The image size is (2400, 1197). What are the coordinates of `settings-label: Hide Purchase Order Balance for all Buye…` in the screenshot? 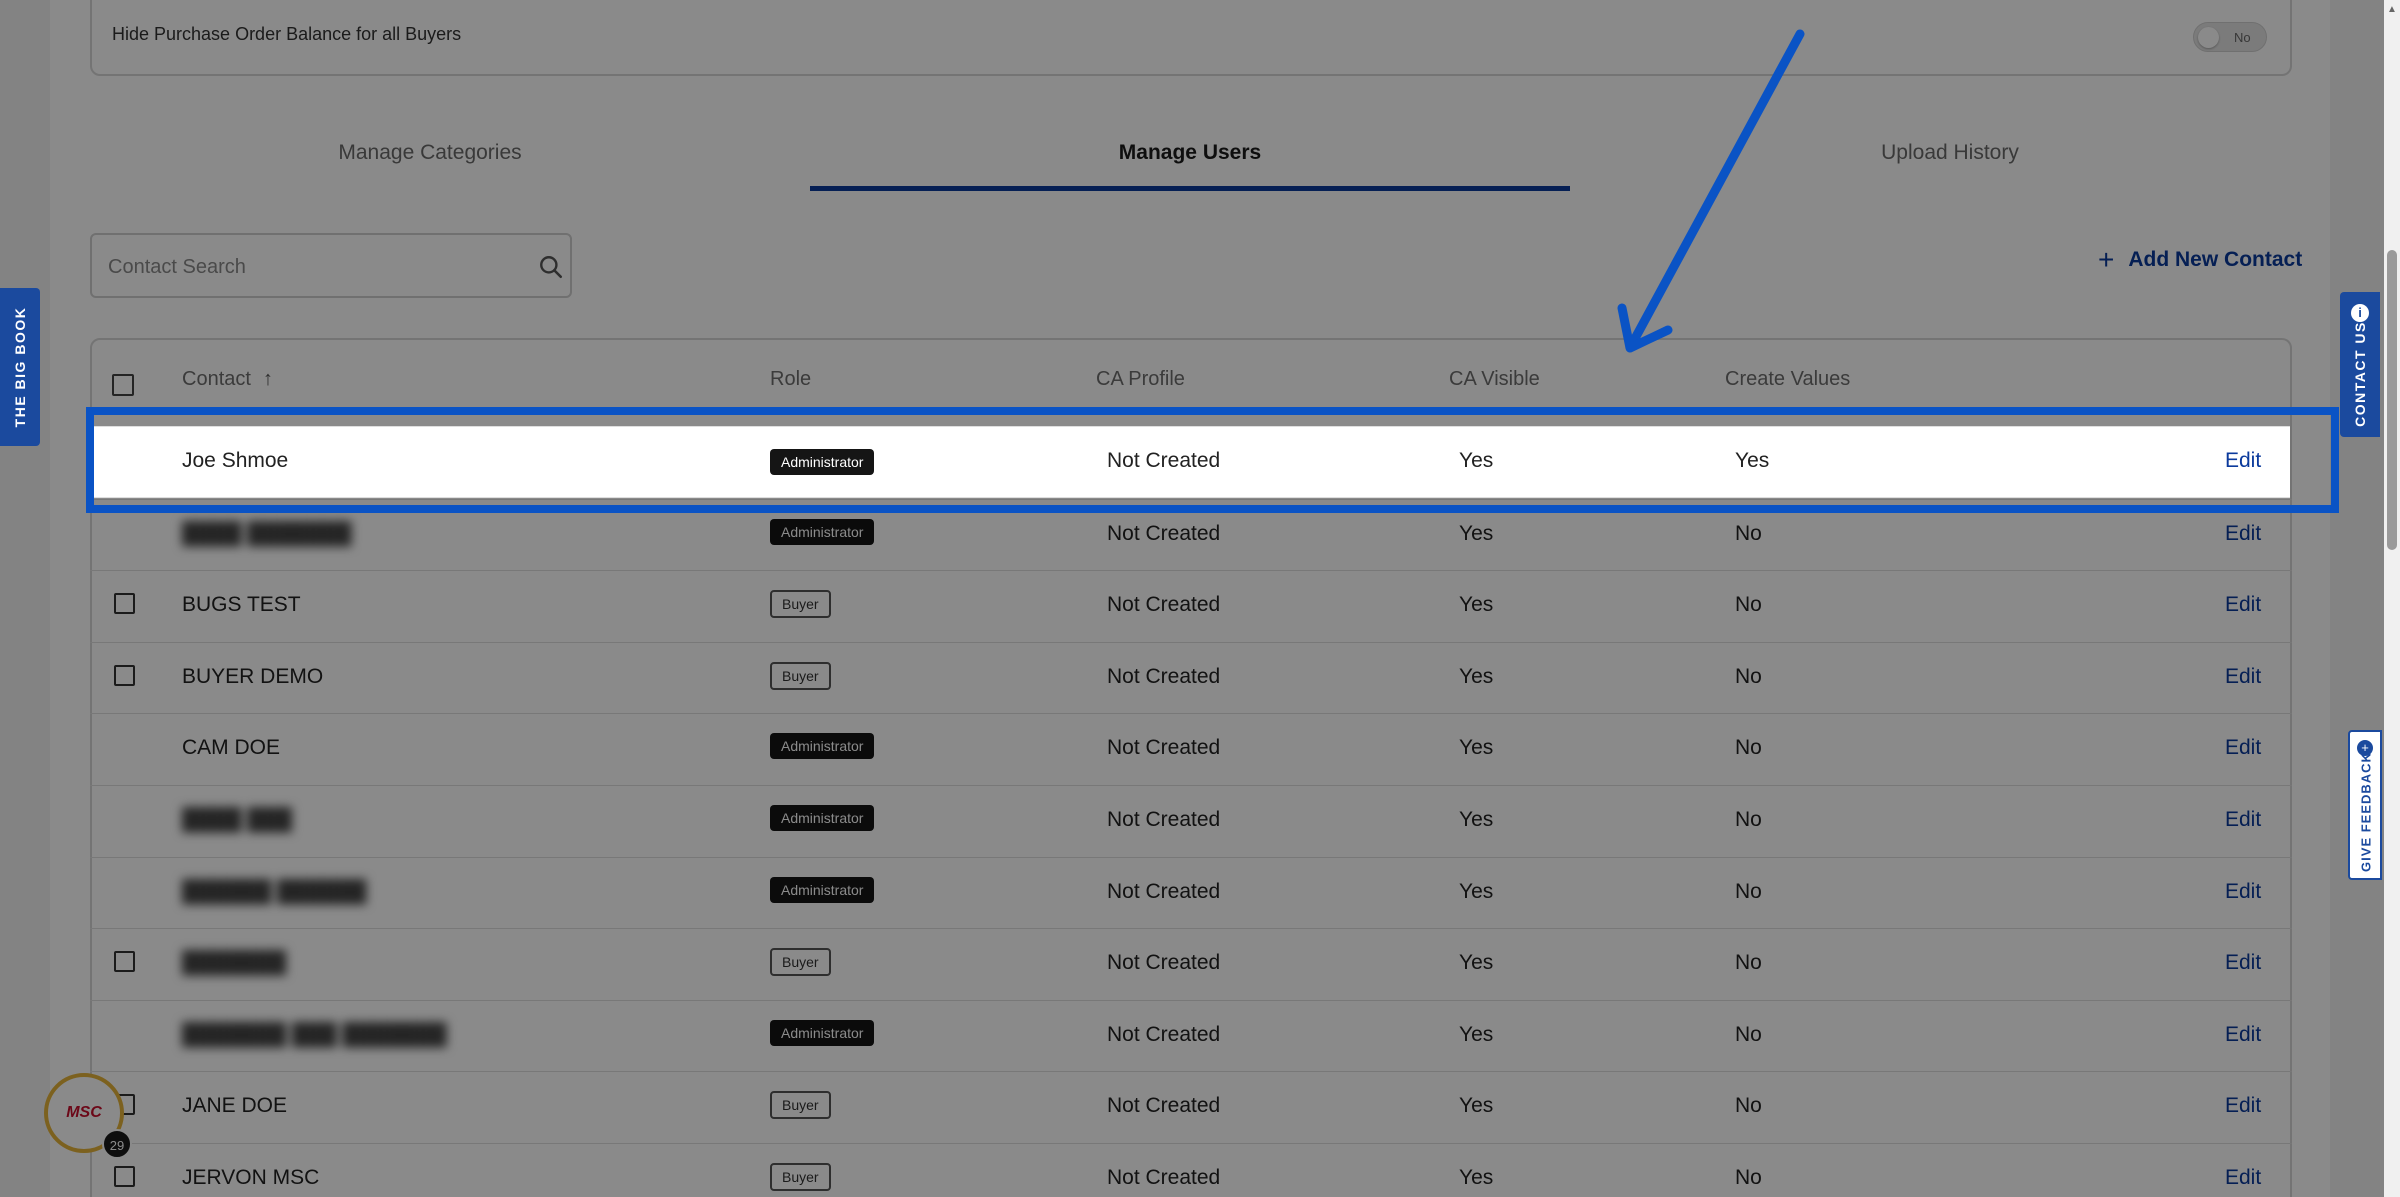 It's located at (287, 34).